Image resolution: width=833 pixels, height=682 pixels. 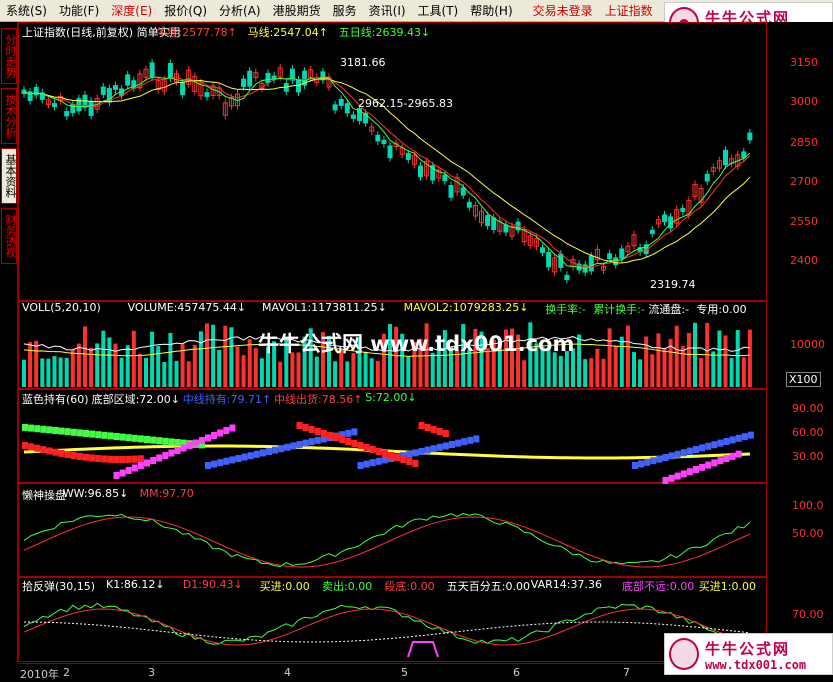 I want to click on menu-item-help: 帮助(H), so click(x=491, y=10).